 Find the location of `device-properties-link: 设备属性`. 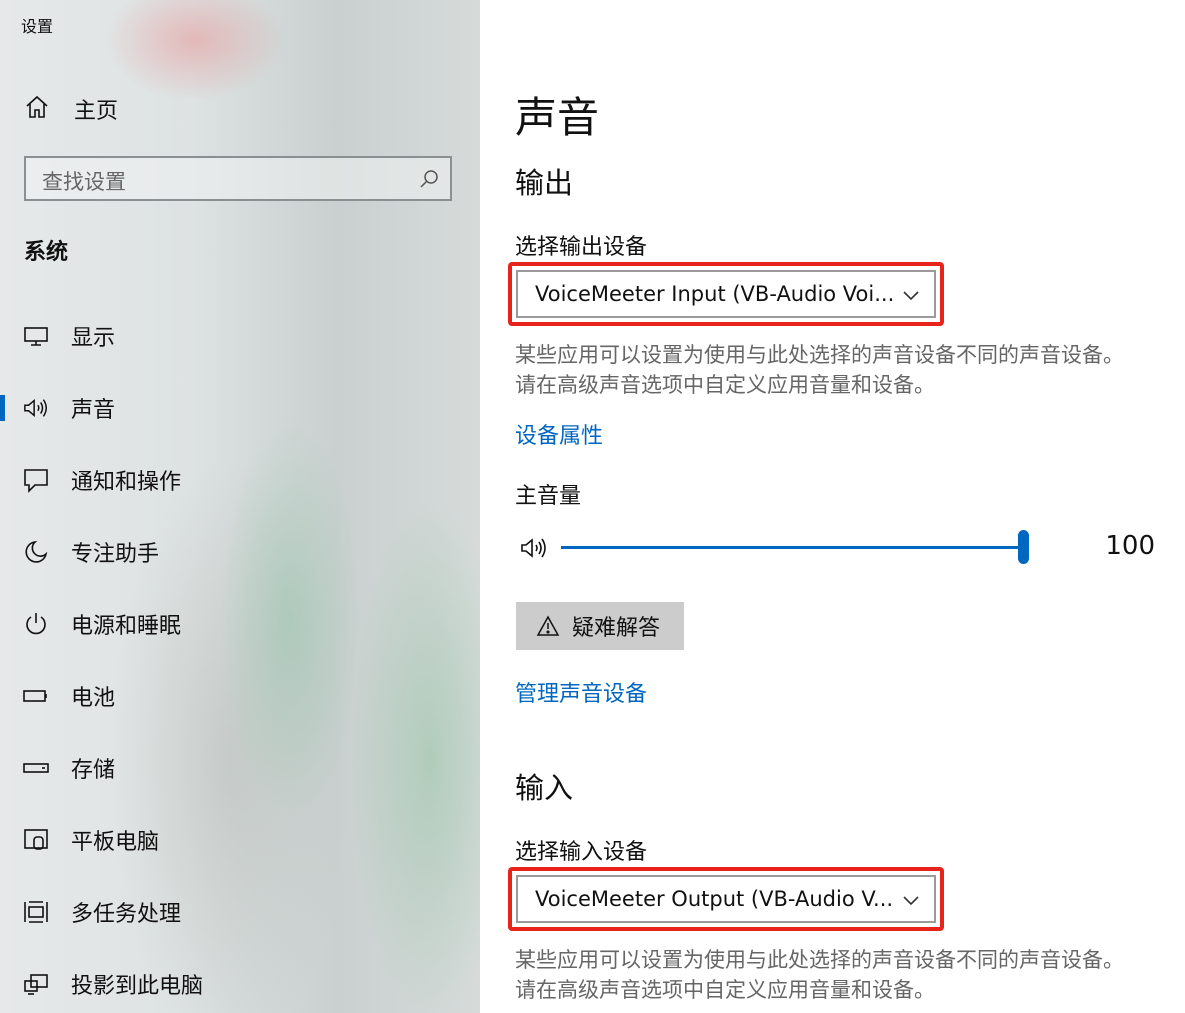

device-properties-link: 设备属性 is located at coordinates (559, 434).